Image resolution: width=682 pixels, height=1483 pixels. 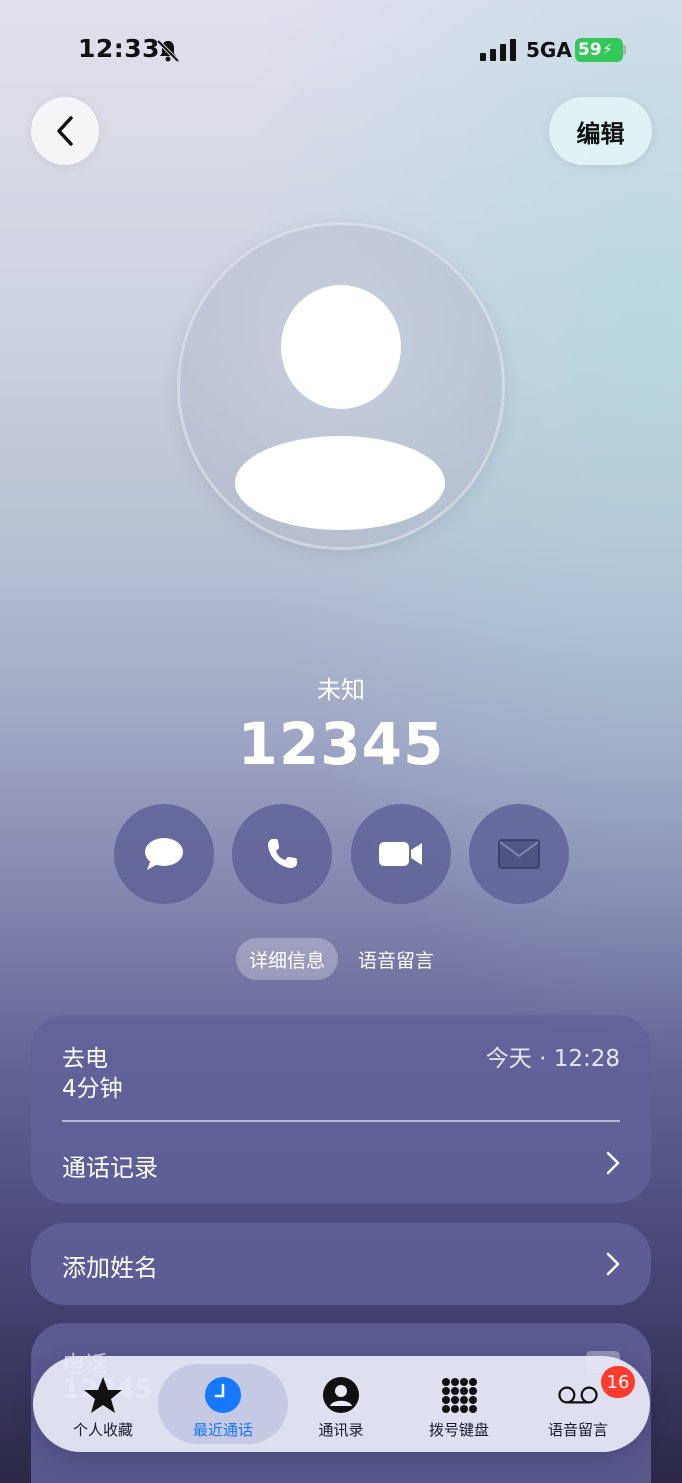 What do you see at coordinates (618, 1382) in the screenshot?
I see `voicemail-badge: 16` at bounding box center [618, 1382].